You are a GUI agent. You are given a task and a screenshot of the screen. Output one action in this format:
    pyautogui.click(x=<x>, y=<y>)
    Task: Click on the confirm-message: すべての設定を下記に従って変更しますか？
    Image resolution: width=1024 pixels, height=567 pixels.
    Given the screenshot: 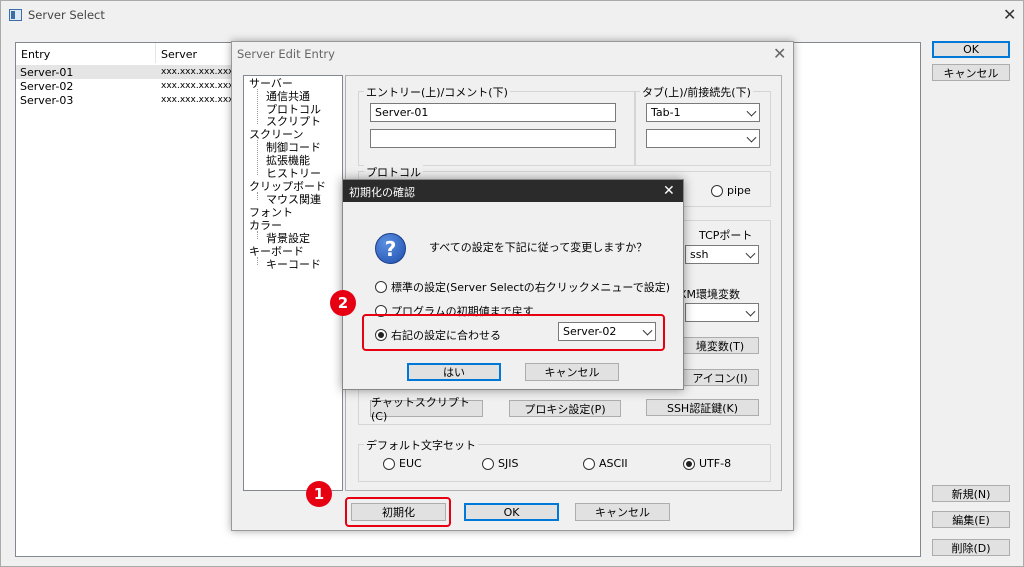 What is the action you would take?
    pyautogui.click(x=538, y=247)
    